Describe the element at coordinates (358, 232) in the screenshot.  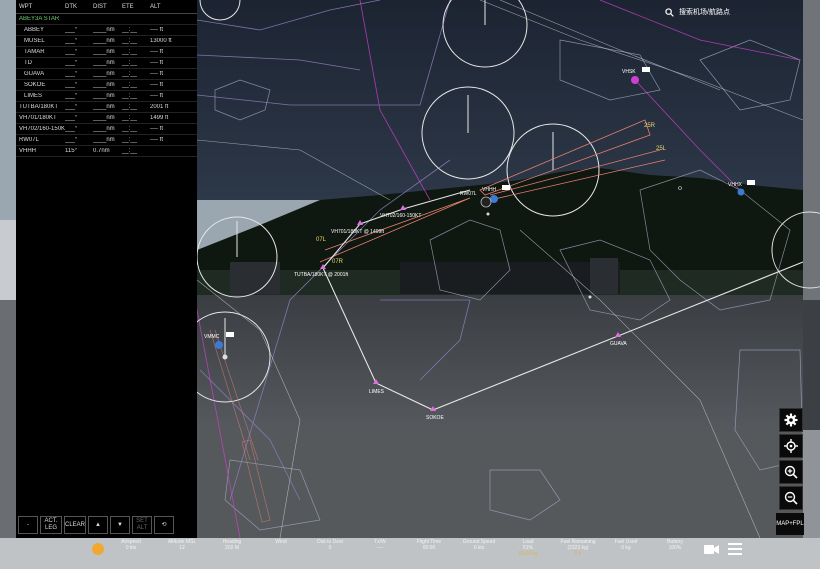
I see `wp-vh701-label: VH701/180KT @ 1499ft` at that location.